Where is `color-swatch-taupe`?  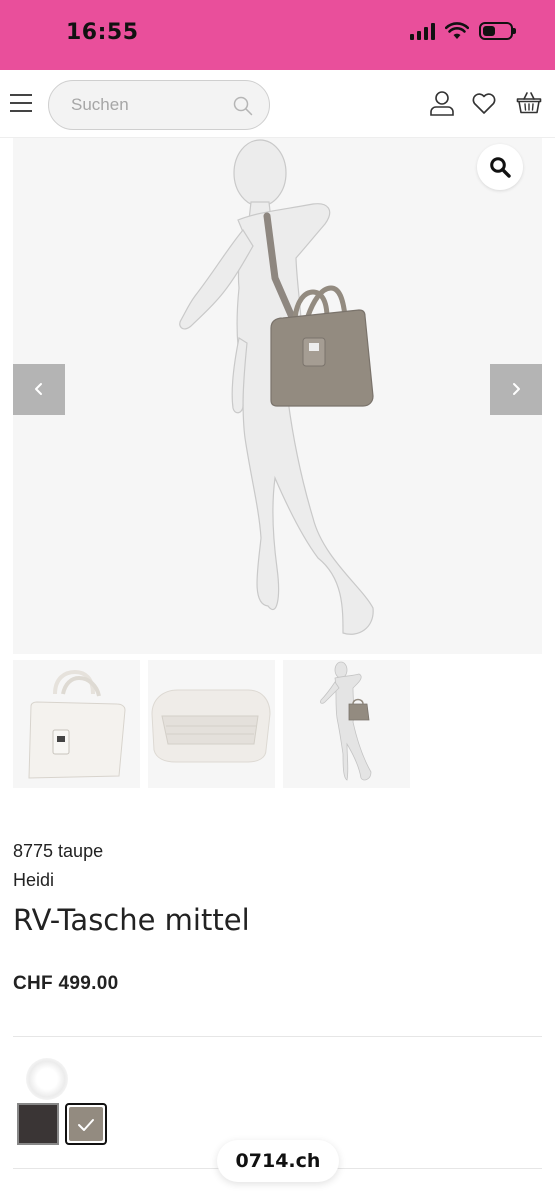
color-swatch-taupe is located at coordinates (86, 1124).